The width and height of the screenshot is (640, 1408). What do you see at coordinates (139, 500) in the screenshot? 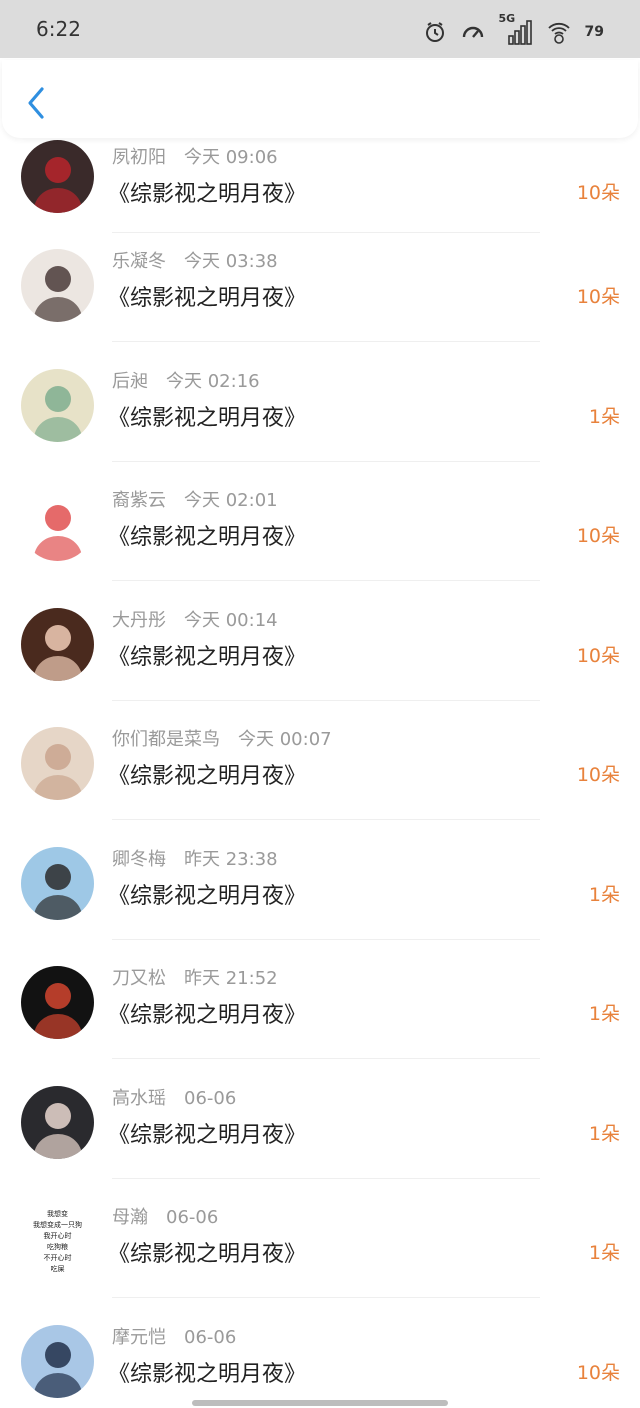
I see `user-name: 裔紫云` at bounding box center [139, 500].